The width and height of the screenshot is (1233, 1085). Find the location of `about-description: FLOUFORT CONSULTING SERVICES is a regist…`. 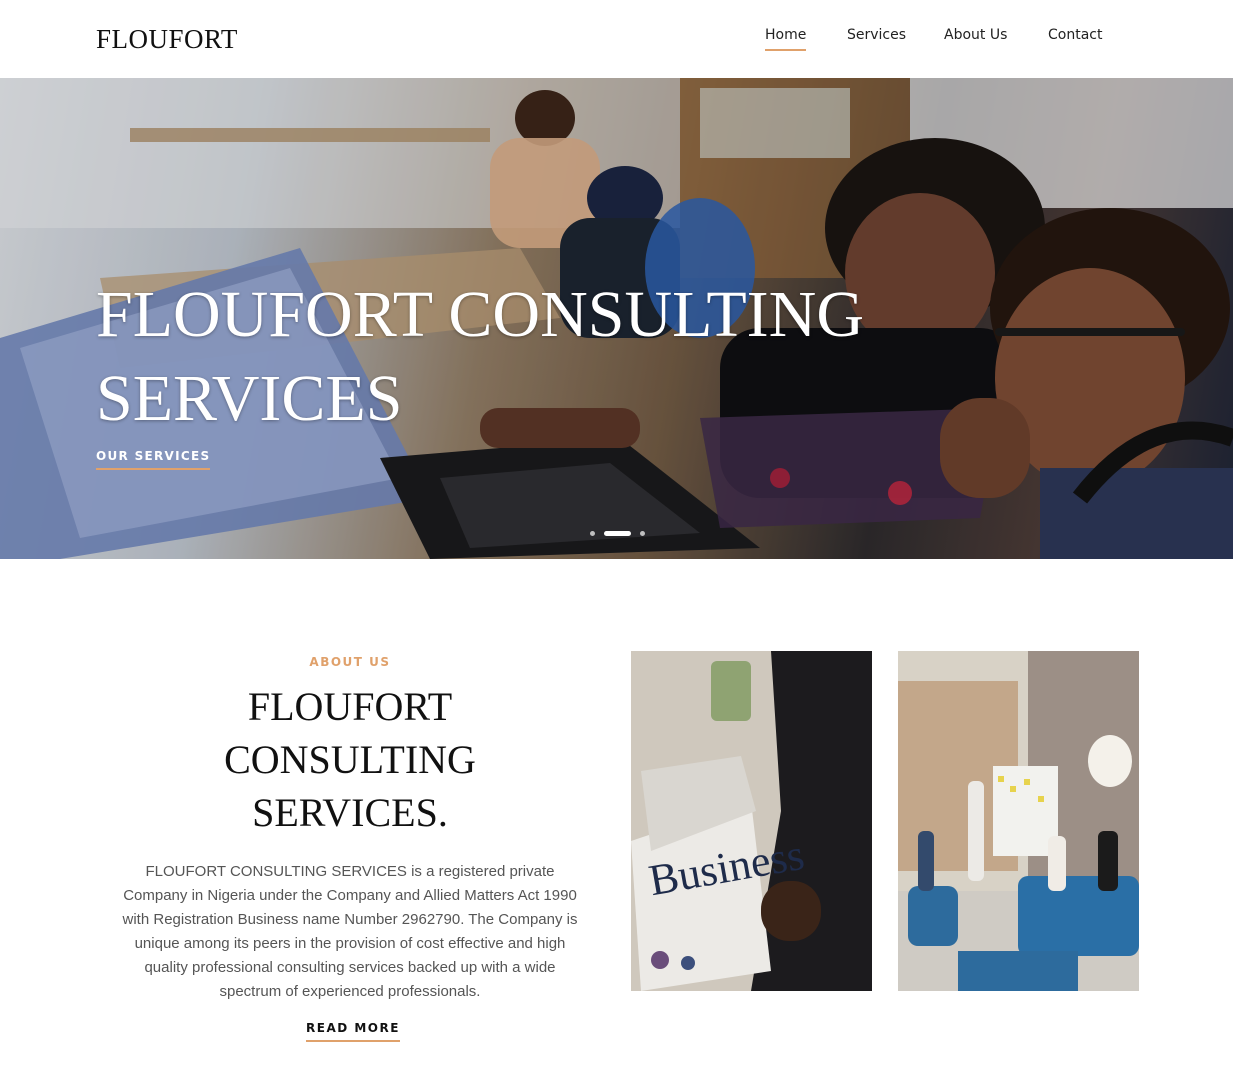

about-description: FLOUFORT CONSULTING SERVICES is a regist… is located at coordinates (350, 931).